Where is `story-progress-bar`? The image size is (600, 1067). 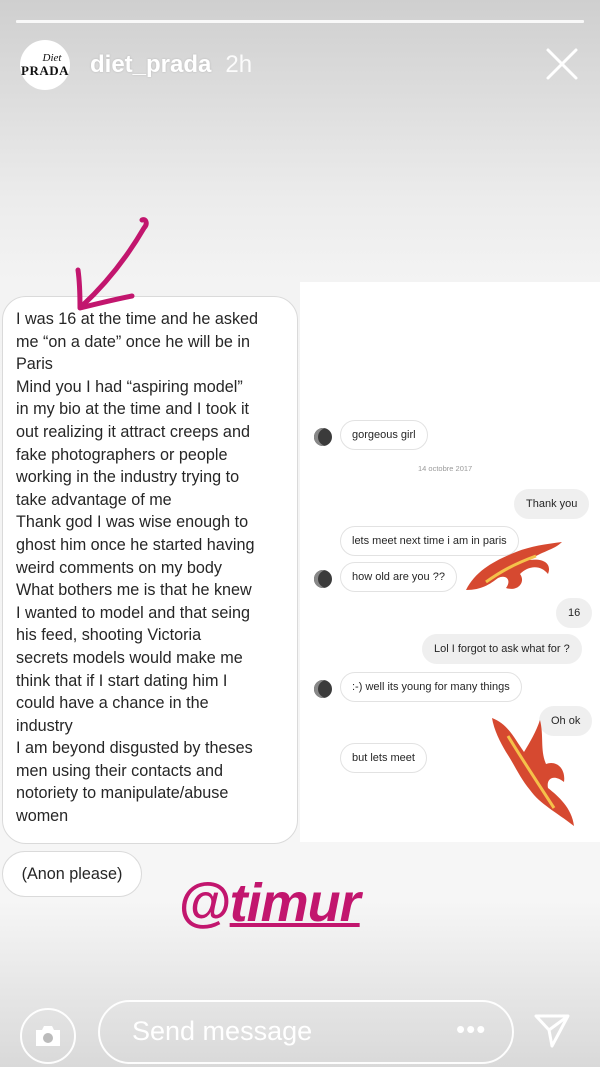 story-progress-bar is located at coordinates (300, 21).